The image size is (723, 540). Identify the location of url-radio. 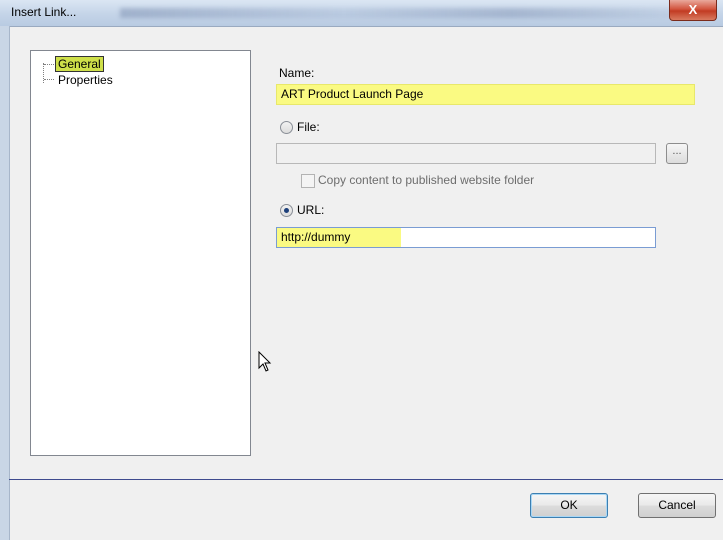
(286, 210).